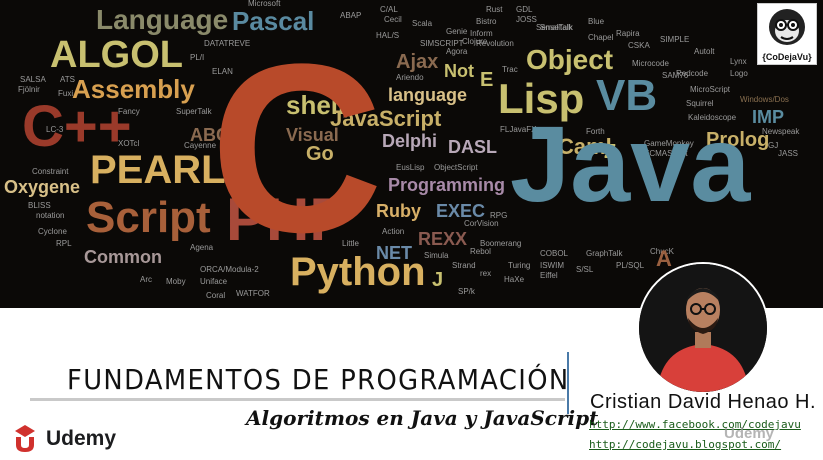 This screenshot has width=823, height=460. I want to click on word-cloud-term: Logo, so click(739, 73).